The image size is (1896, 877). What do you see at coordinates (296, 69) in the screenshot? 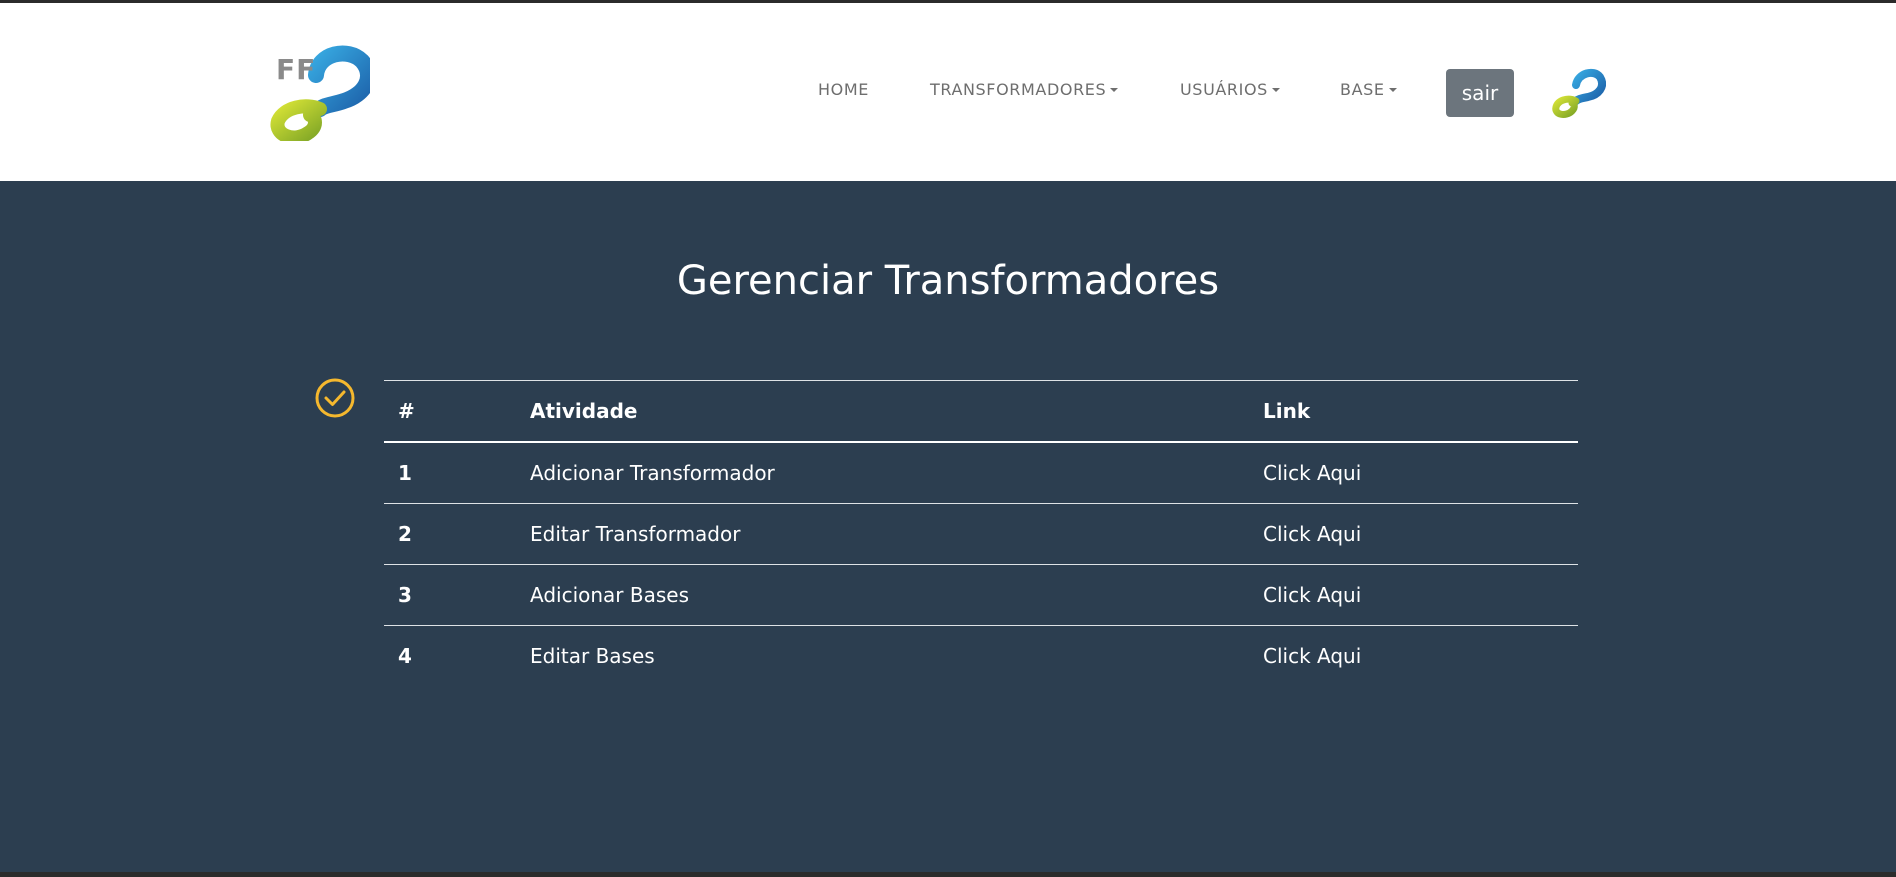
I see `brand-logo-text: FF` at bounding box center [296, 69].